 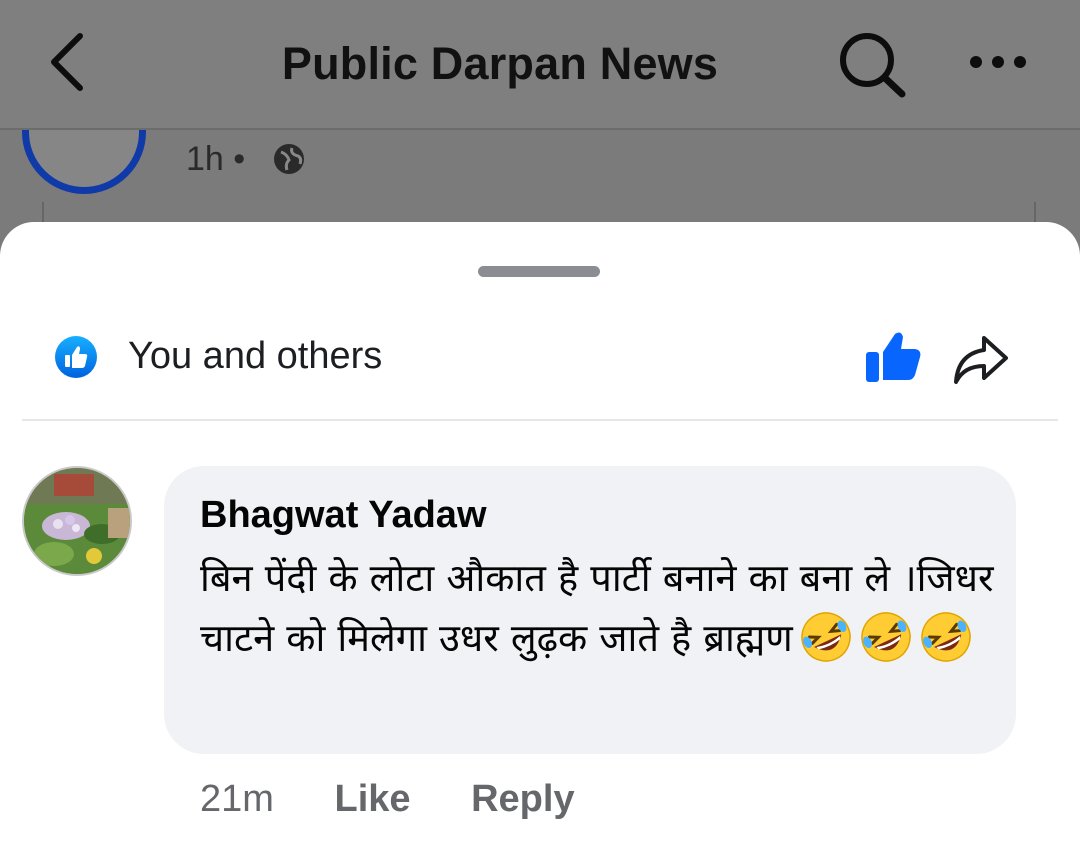 What do you see at coordinates (998, 62) in the screenshot?
I see `more-horizontal-icon` at bounding box center [998, 62].